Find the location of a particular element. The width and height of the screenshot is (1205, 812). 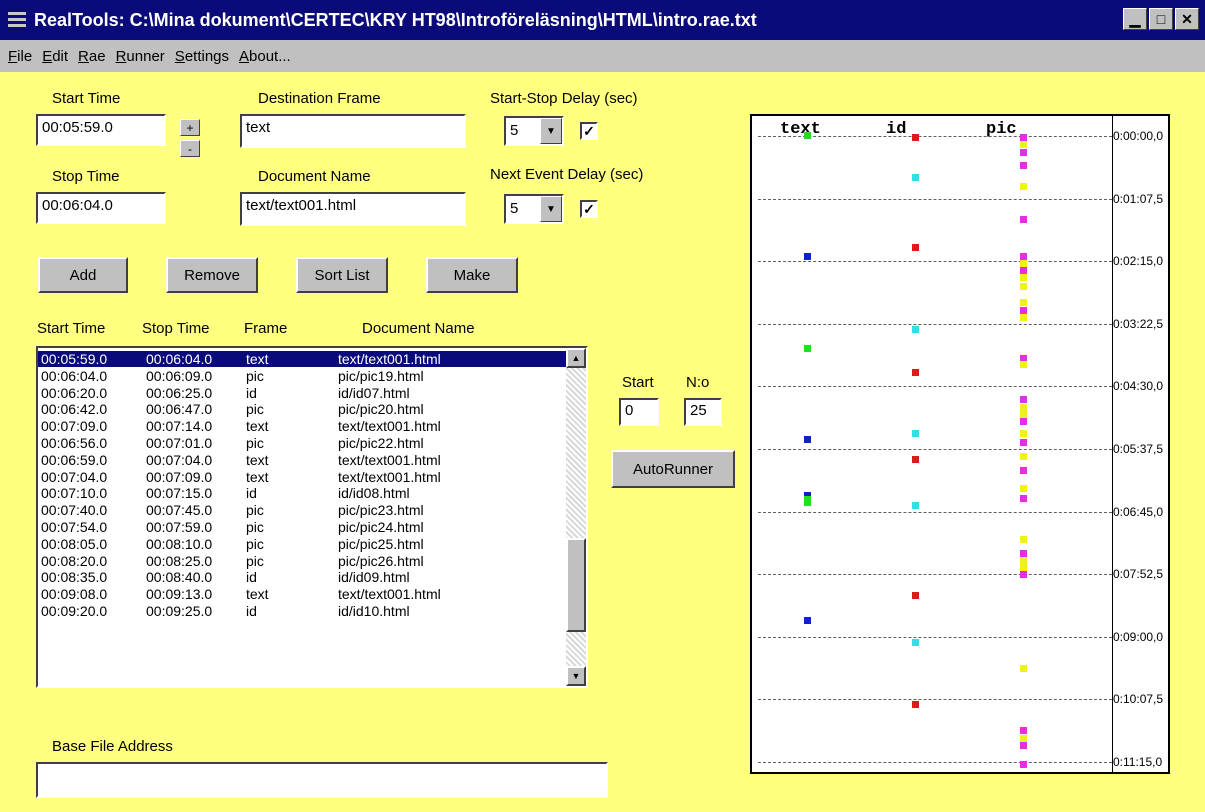

list-row: 00:08:05.0 00:08:10.0 pic pic/pic25.html is located at coordinates (302, 544).